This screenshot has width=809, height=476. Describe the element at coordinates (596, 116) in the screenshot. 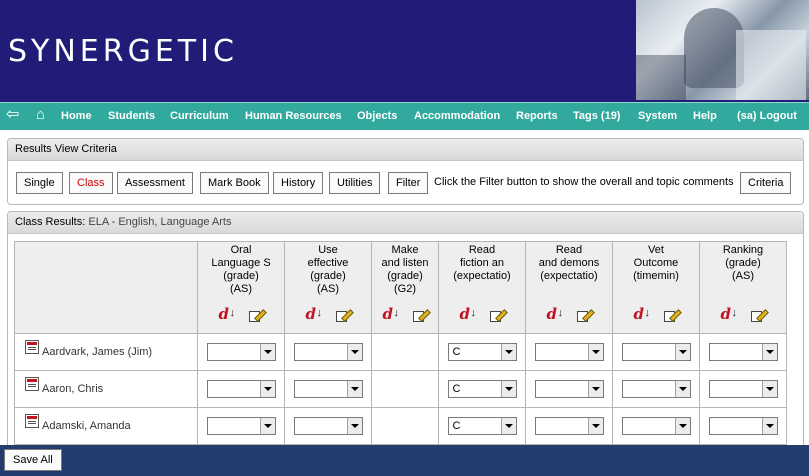

I see `nav-tags: Tags (19)` at that location.